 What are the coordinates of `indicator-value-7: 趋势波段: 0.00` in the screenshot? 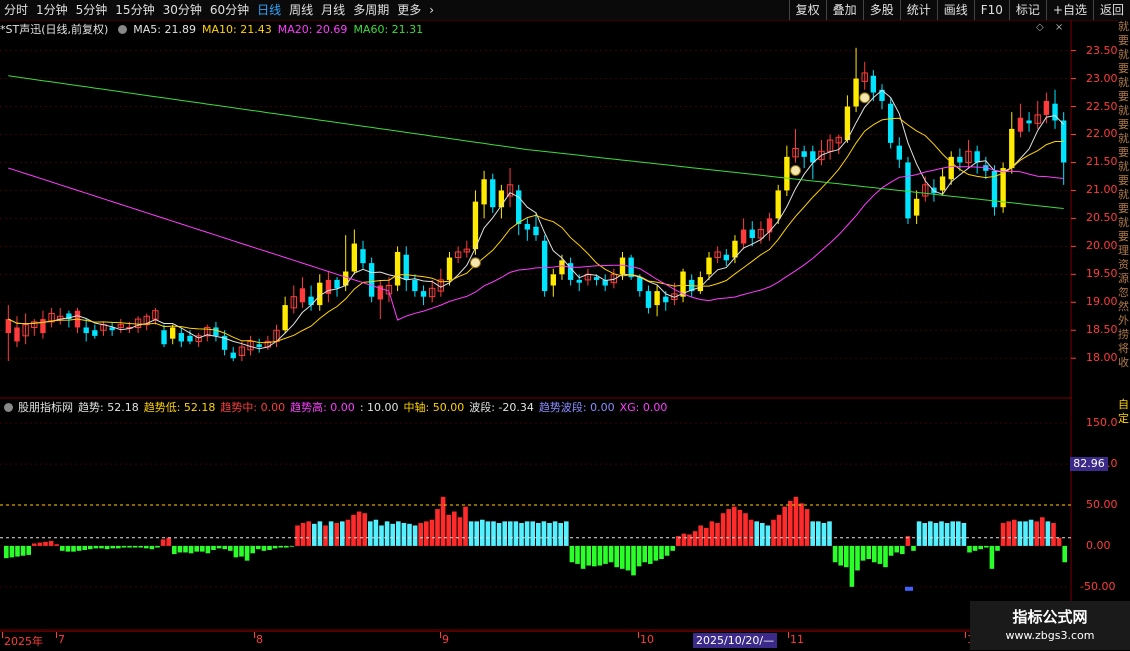 It's located at (576, 407).